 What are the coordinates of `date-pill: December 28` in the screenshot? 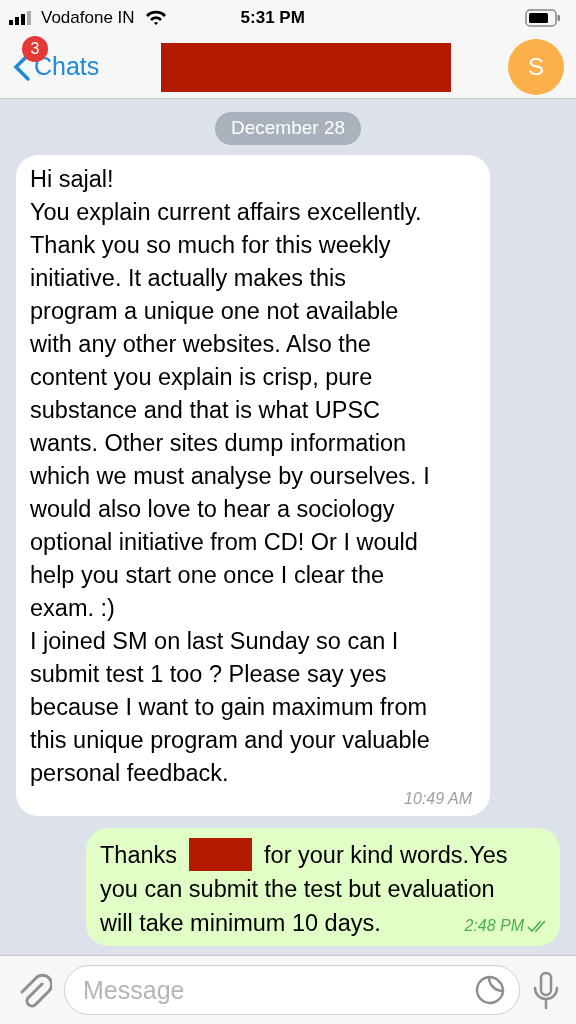 It's located at (288, 128).